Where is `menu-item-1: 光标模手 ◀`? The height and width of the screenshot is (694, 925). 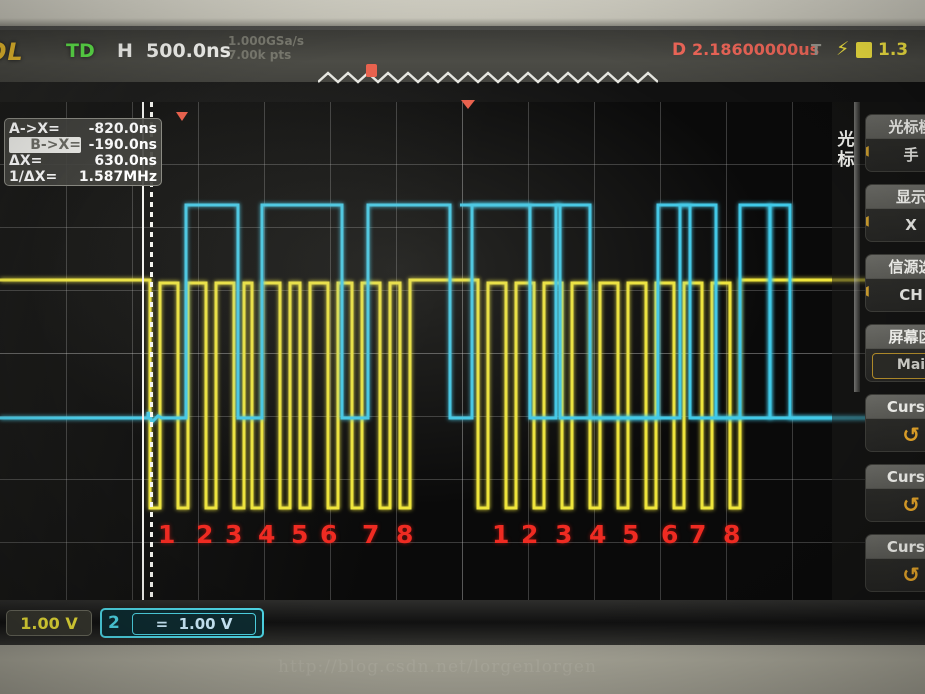 menu-item-1: 光标模手 ◀ is located at coordinates (895, 143).